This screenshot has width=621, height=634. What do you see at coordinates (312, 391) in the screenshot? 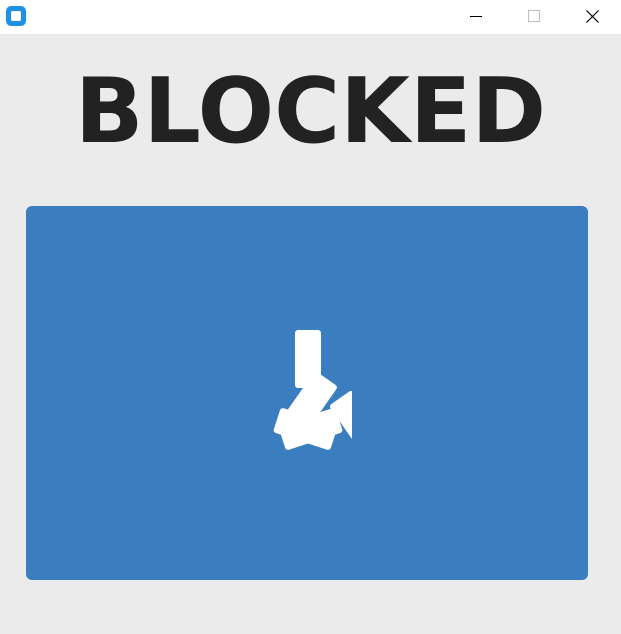
I see `asterisk-icon` at bounding box center [312, 391].